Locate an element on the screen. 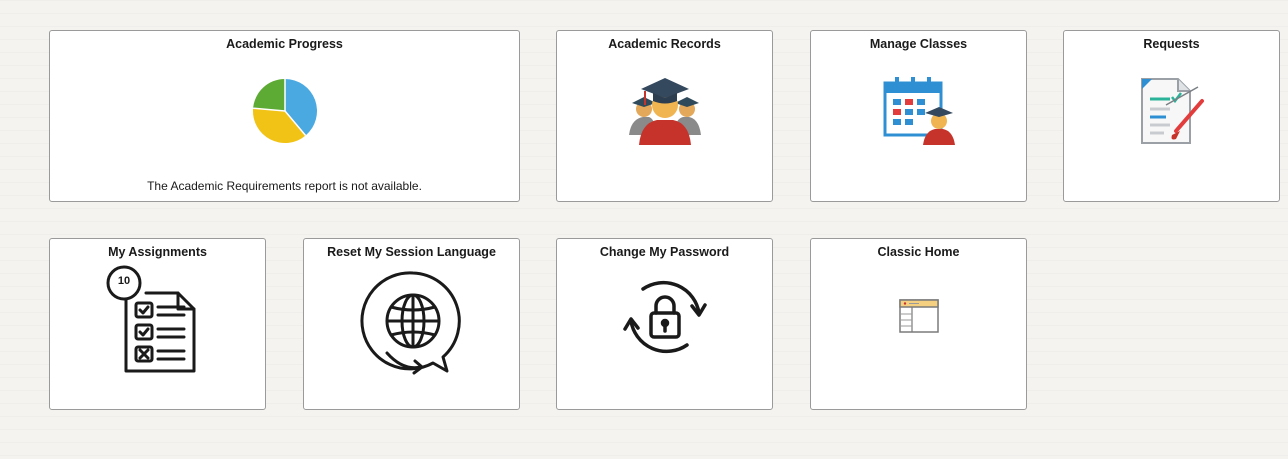  tile-title: Change My Password is located at coordinates (664, 252).